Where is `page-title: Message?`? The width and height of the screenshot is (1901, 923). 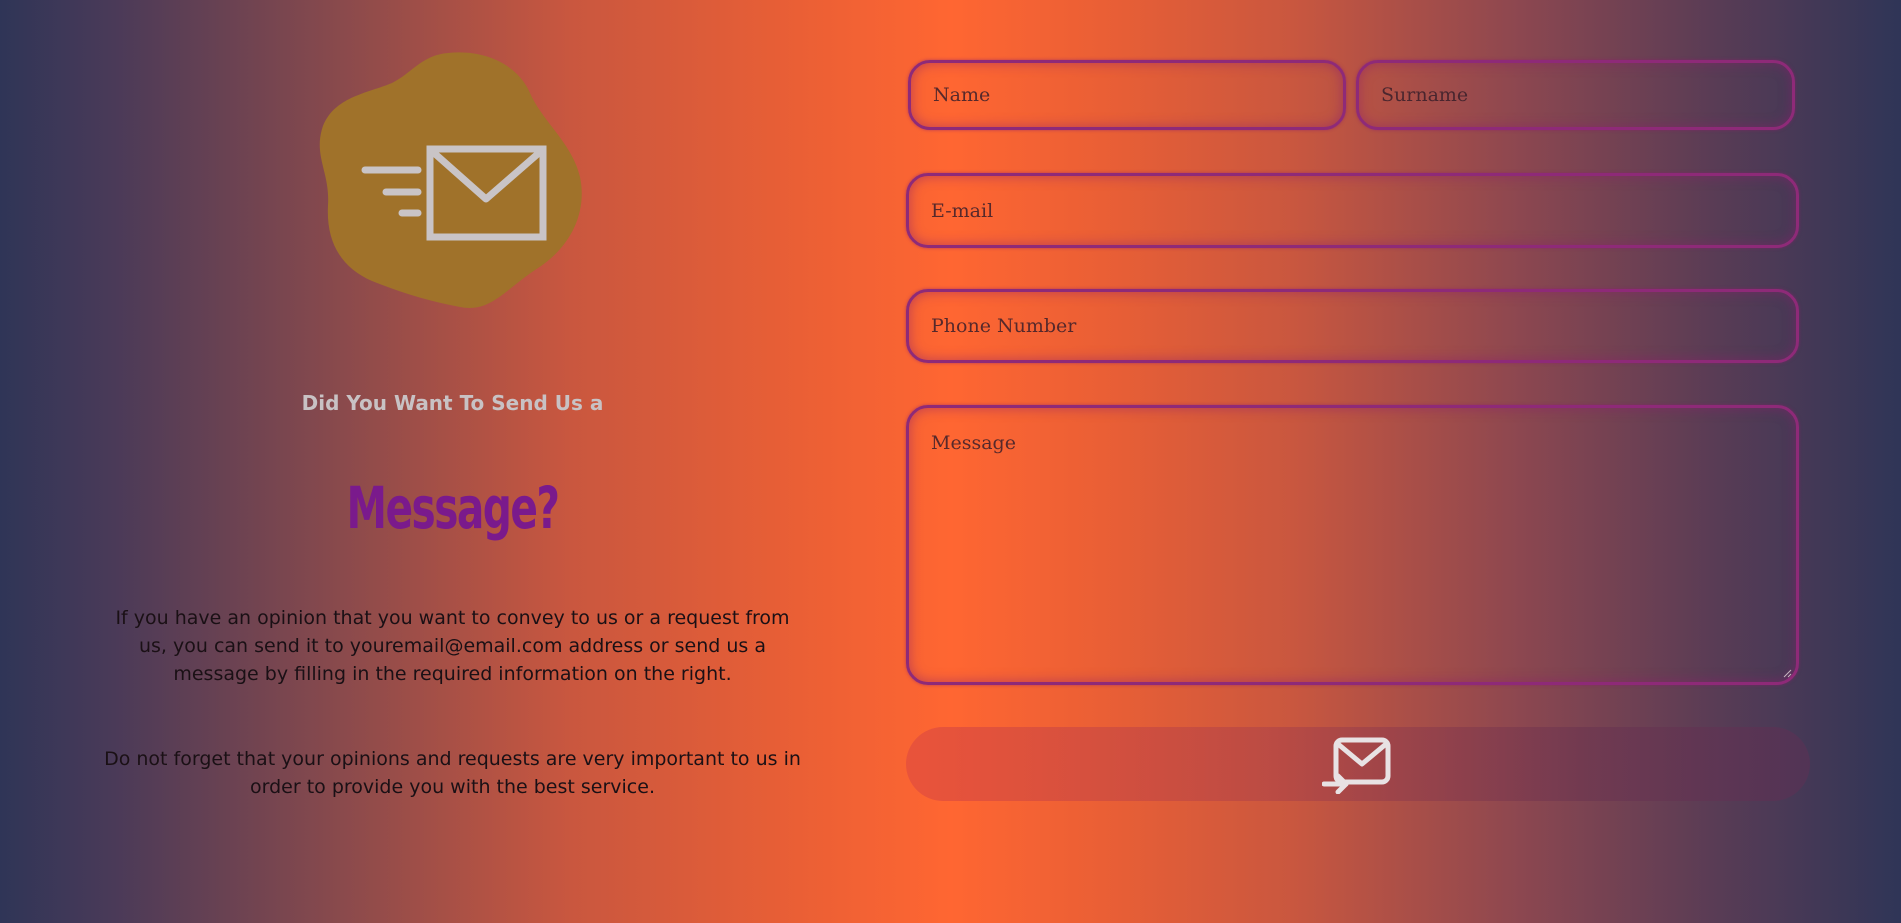
page-title: Message? is located at coordinates (453, 508).